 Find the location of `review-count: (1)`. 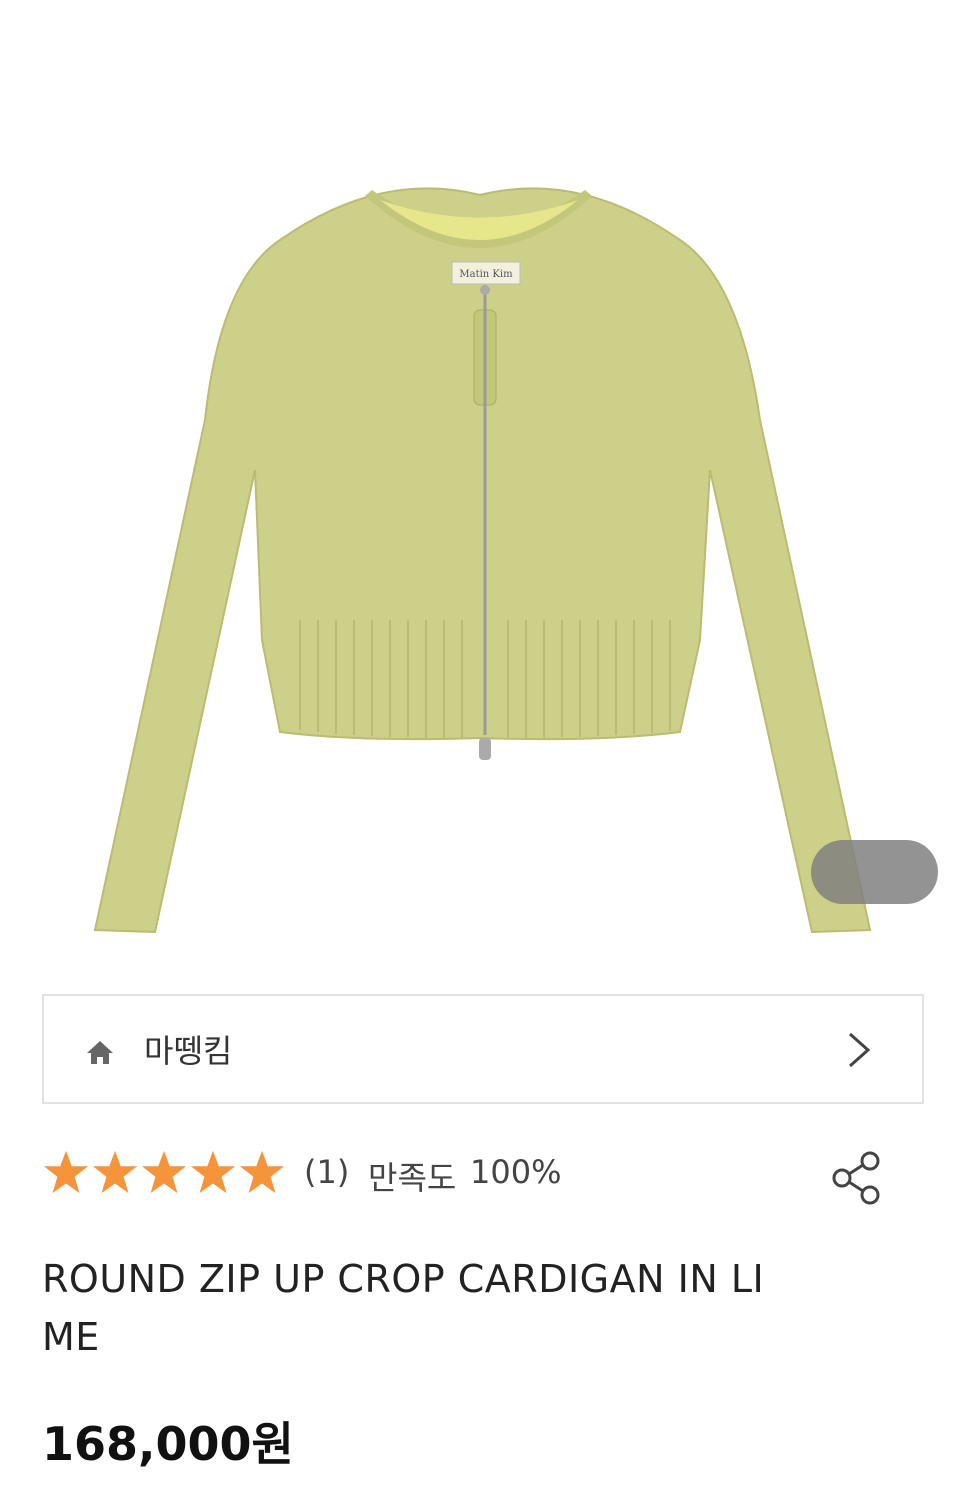

review-count: (1) is located at coordinates (326, 1172).